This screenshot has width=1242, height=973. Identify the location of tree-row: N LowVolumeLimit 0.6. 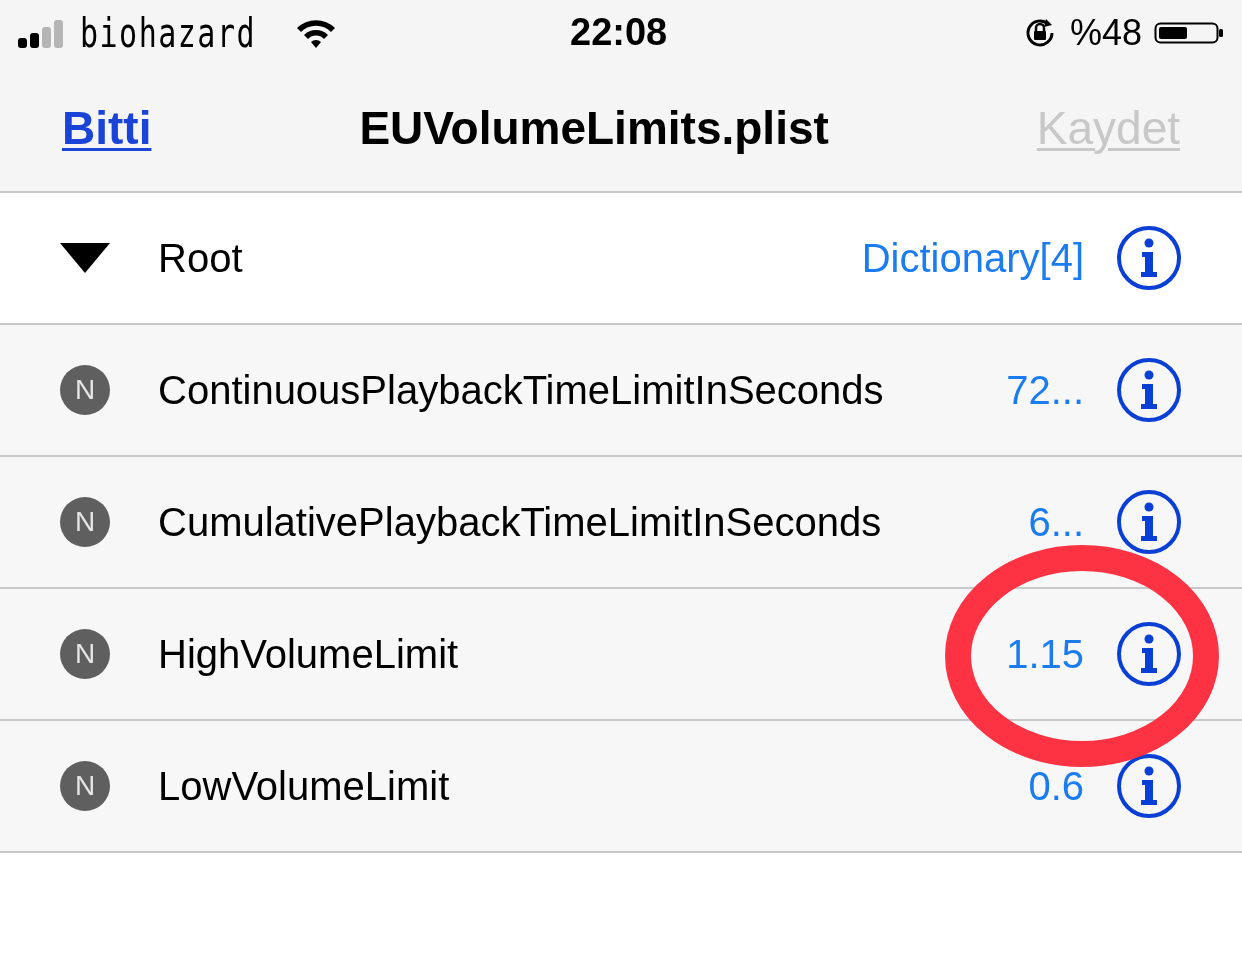
(621, 787).